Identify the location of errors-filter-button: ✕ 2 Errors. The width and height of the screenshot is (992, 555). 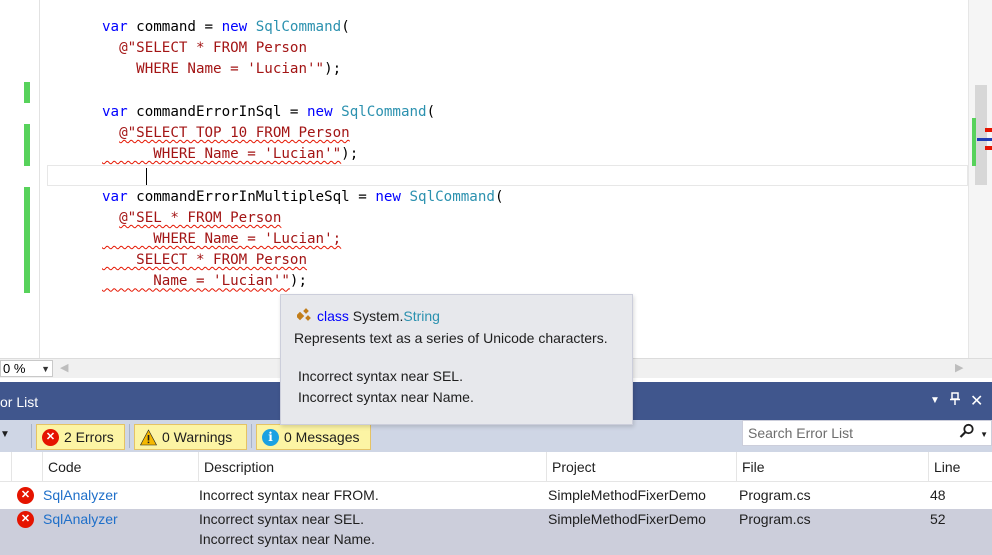
(80, 437).